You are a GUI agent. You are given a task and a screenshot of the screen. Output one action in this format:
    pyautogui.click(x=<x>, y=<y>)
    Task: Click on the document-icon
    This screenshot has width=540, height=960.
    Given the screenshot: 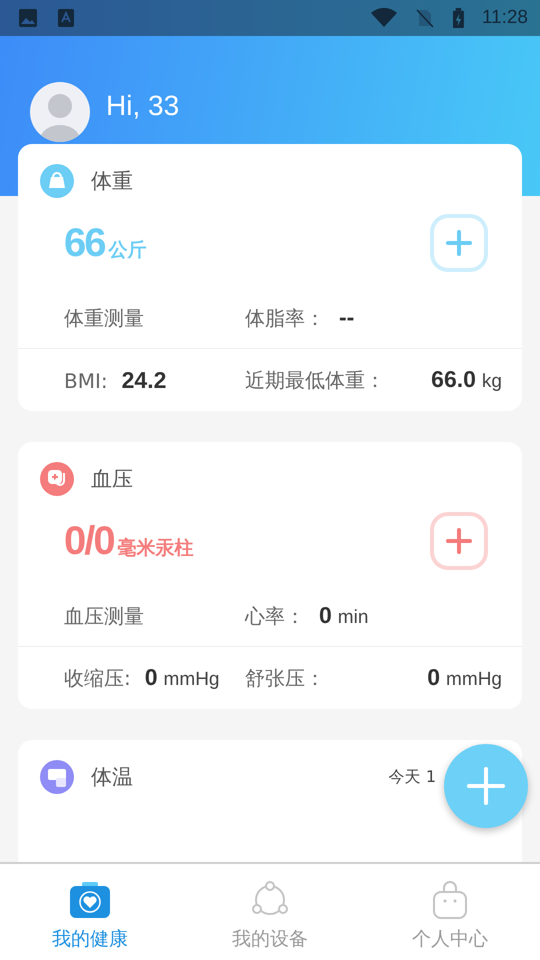 What is the action you would take?
    pyautogui.click(x=66, y=18)
    